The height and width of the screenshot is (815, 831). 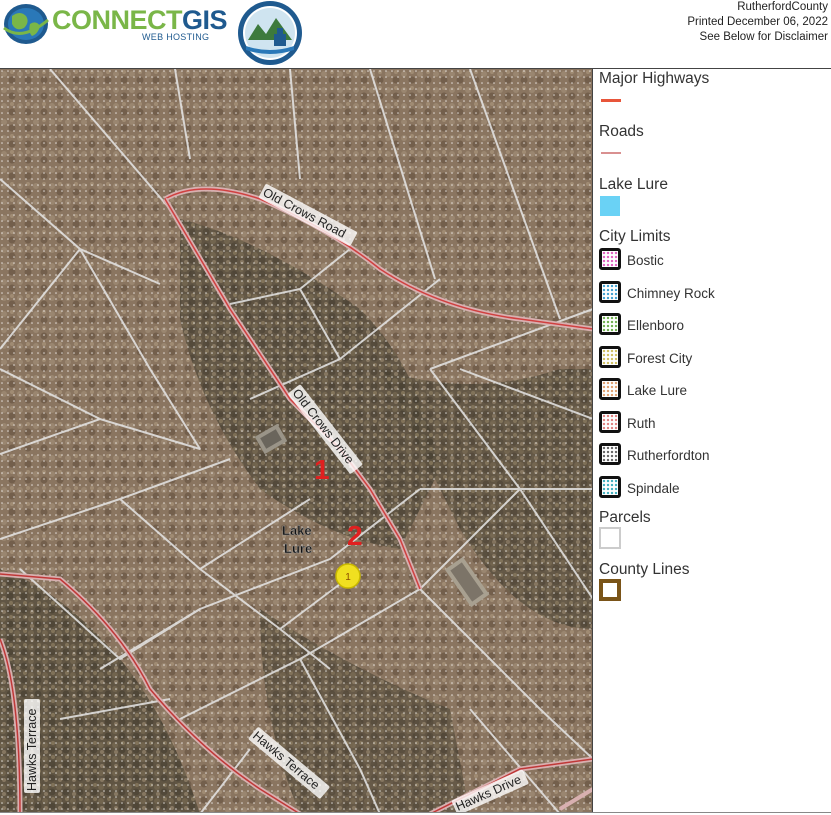 What do you see at coordinates (610, 389) in the screenshot?
I see `legend-lake-lure-city-swatch` at bounding box center [610, 389].